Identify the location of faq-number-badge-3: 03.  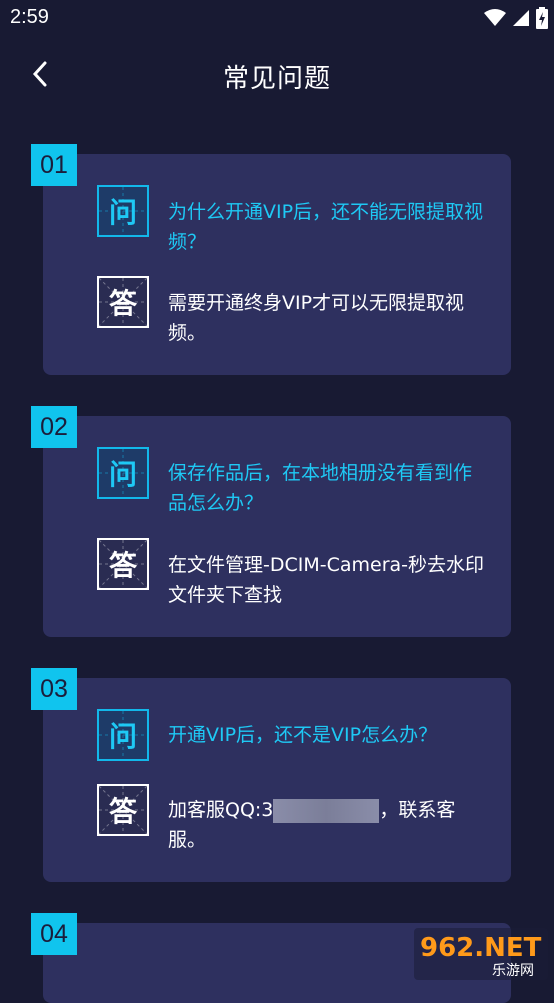
(54, 689).